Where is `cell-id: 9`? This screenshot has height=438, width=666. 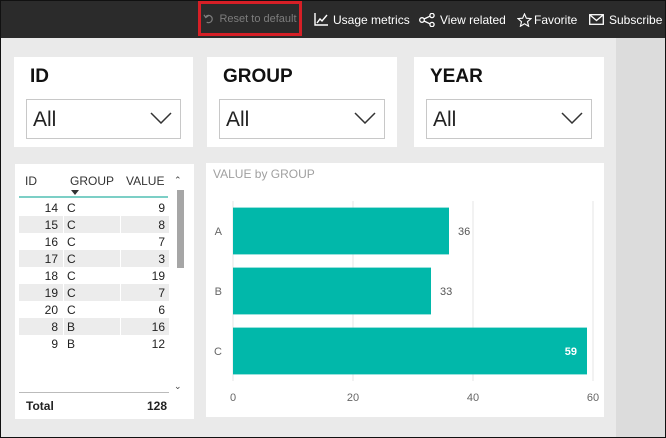 cell-id: 9 is located at coordinates (54, 344).